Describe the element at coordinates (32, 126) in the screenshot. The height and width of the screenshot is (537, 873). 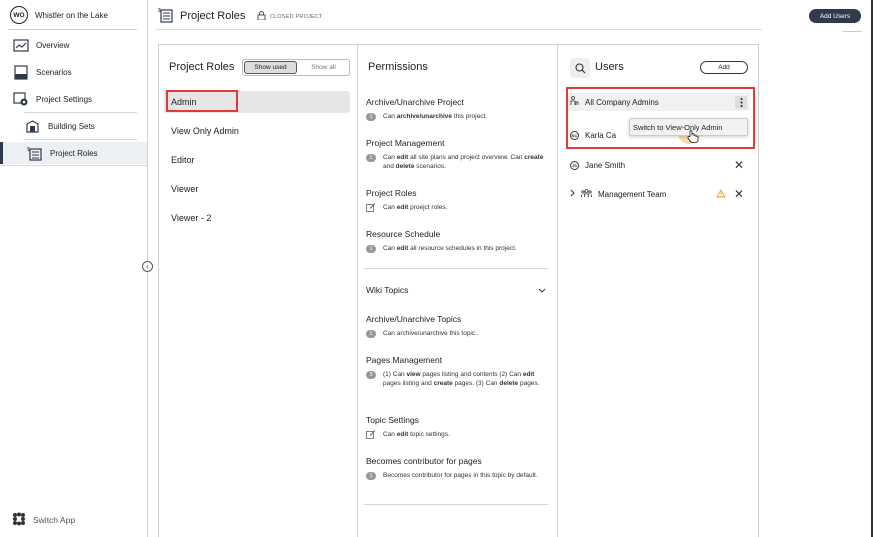
I see `building-sets-icon` at that location.